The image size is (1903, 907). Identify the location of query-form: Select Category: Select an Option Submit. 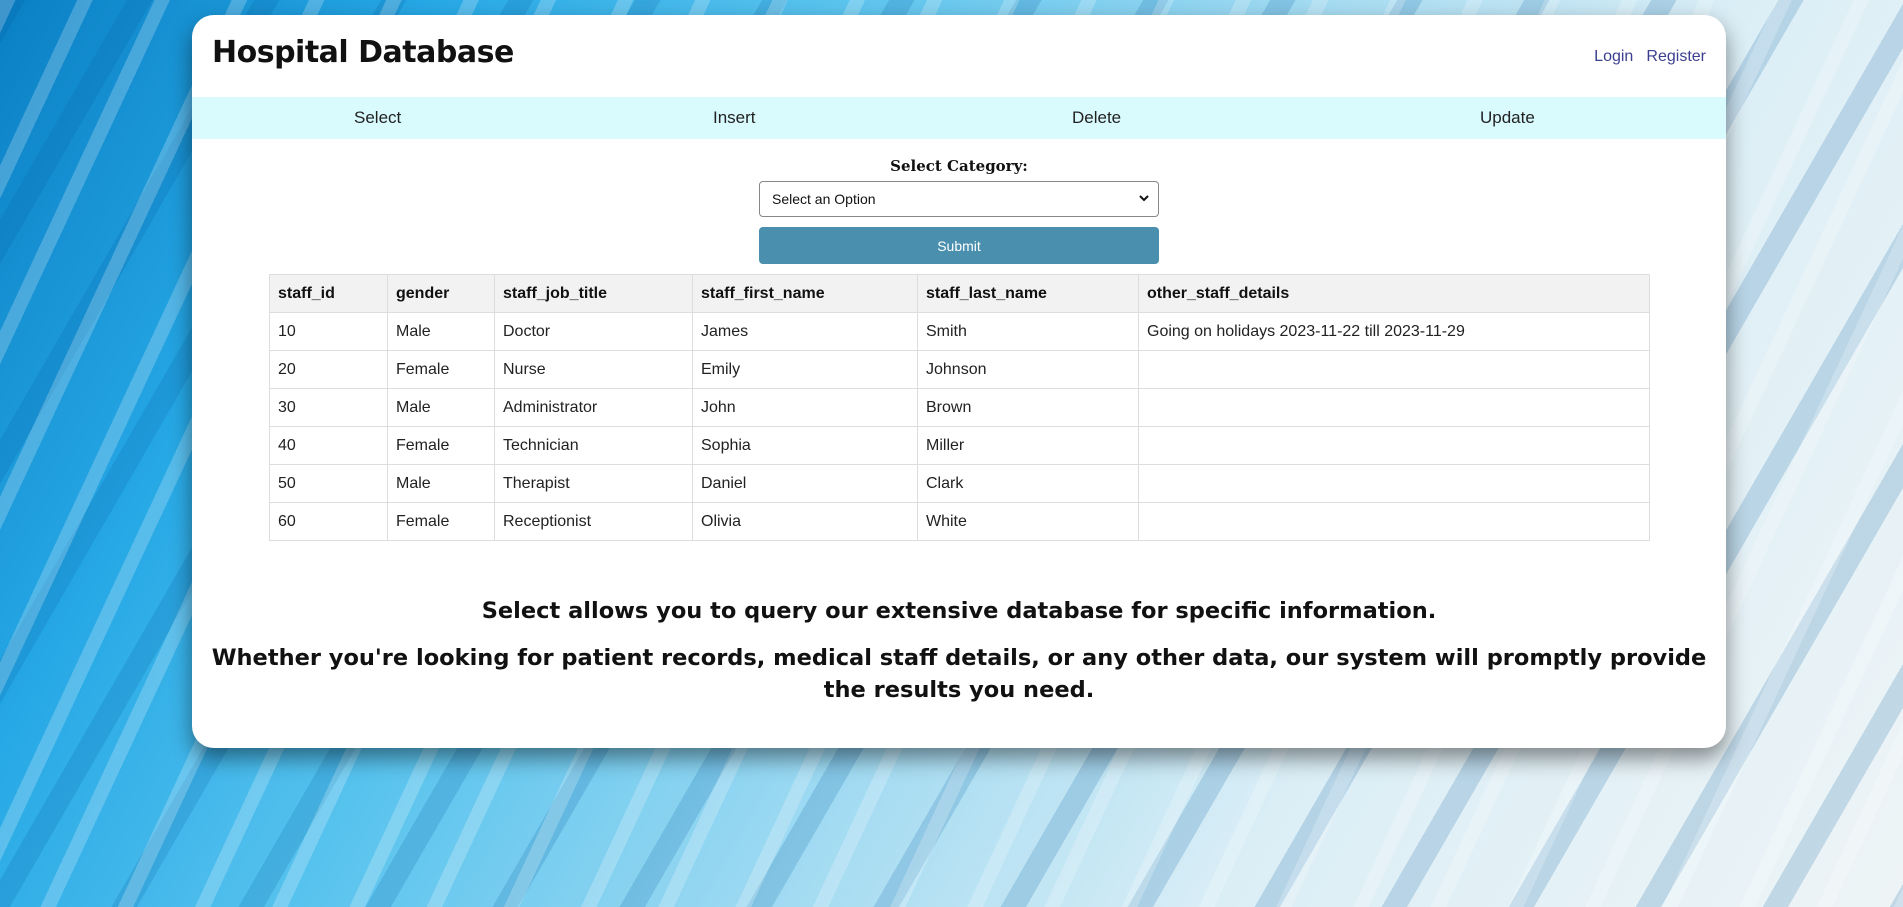
(959, 205).